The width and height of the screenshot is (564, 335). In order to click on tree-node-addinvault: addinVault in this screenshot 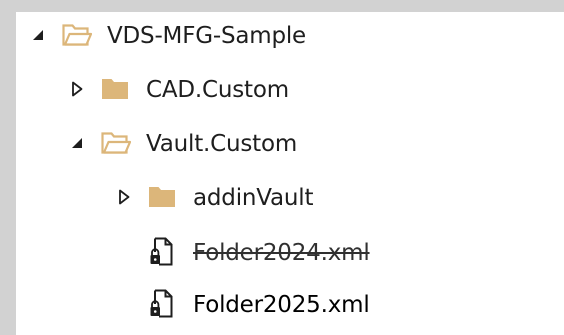, I will do `click(286, 198)`.